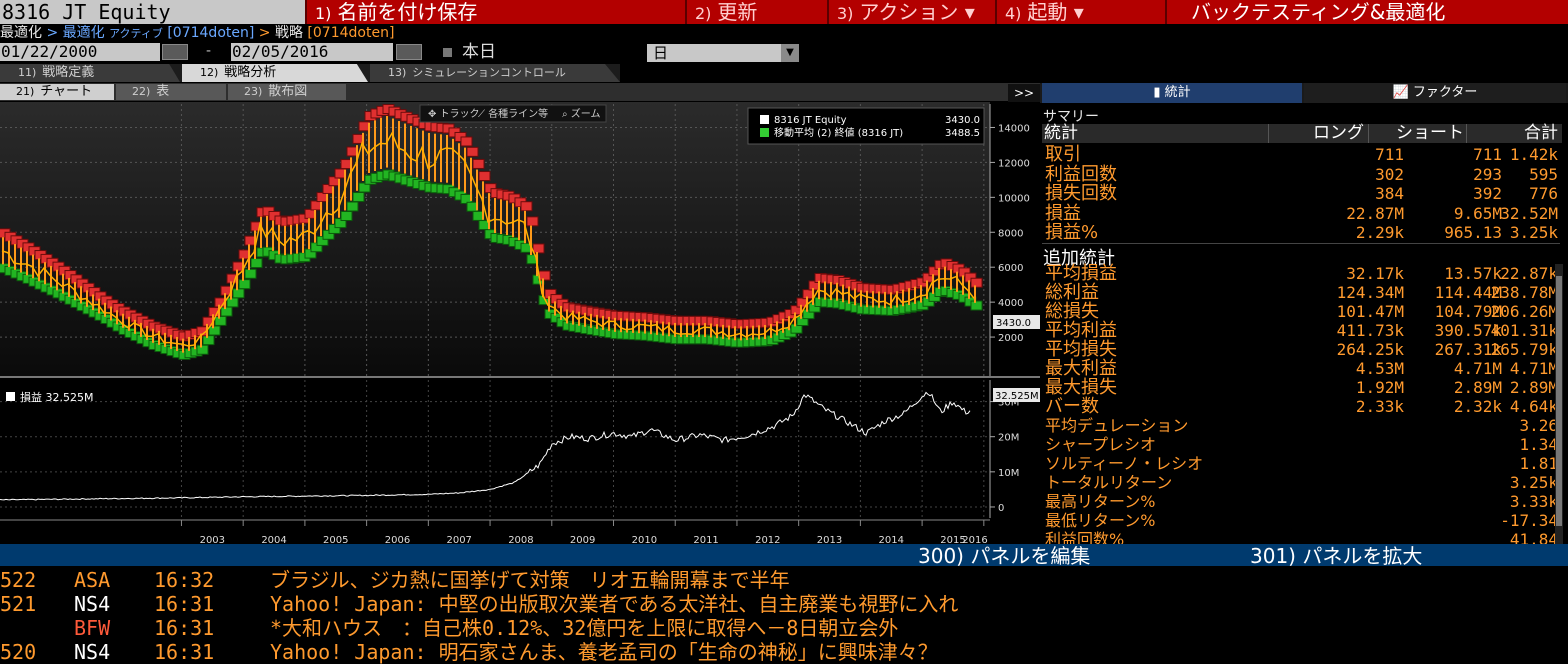 The width and height of the screenshot is (1568, 664). Describe the element at coordinates (1300, 425) in the screenshot. I see `stat-row: 平均デュレーション 3.26` at that location.